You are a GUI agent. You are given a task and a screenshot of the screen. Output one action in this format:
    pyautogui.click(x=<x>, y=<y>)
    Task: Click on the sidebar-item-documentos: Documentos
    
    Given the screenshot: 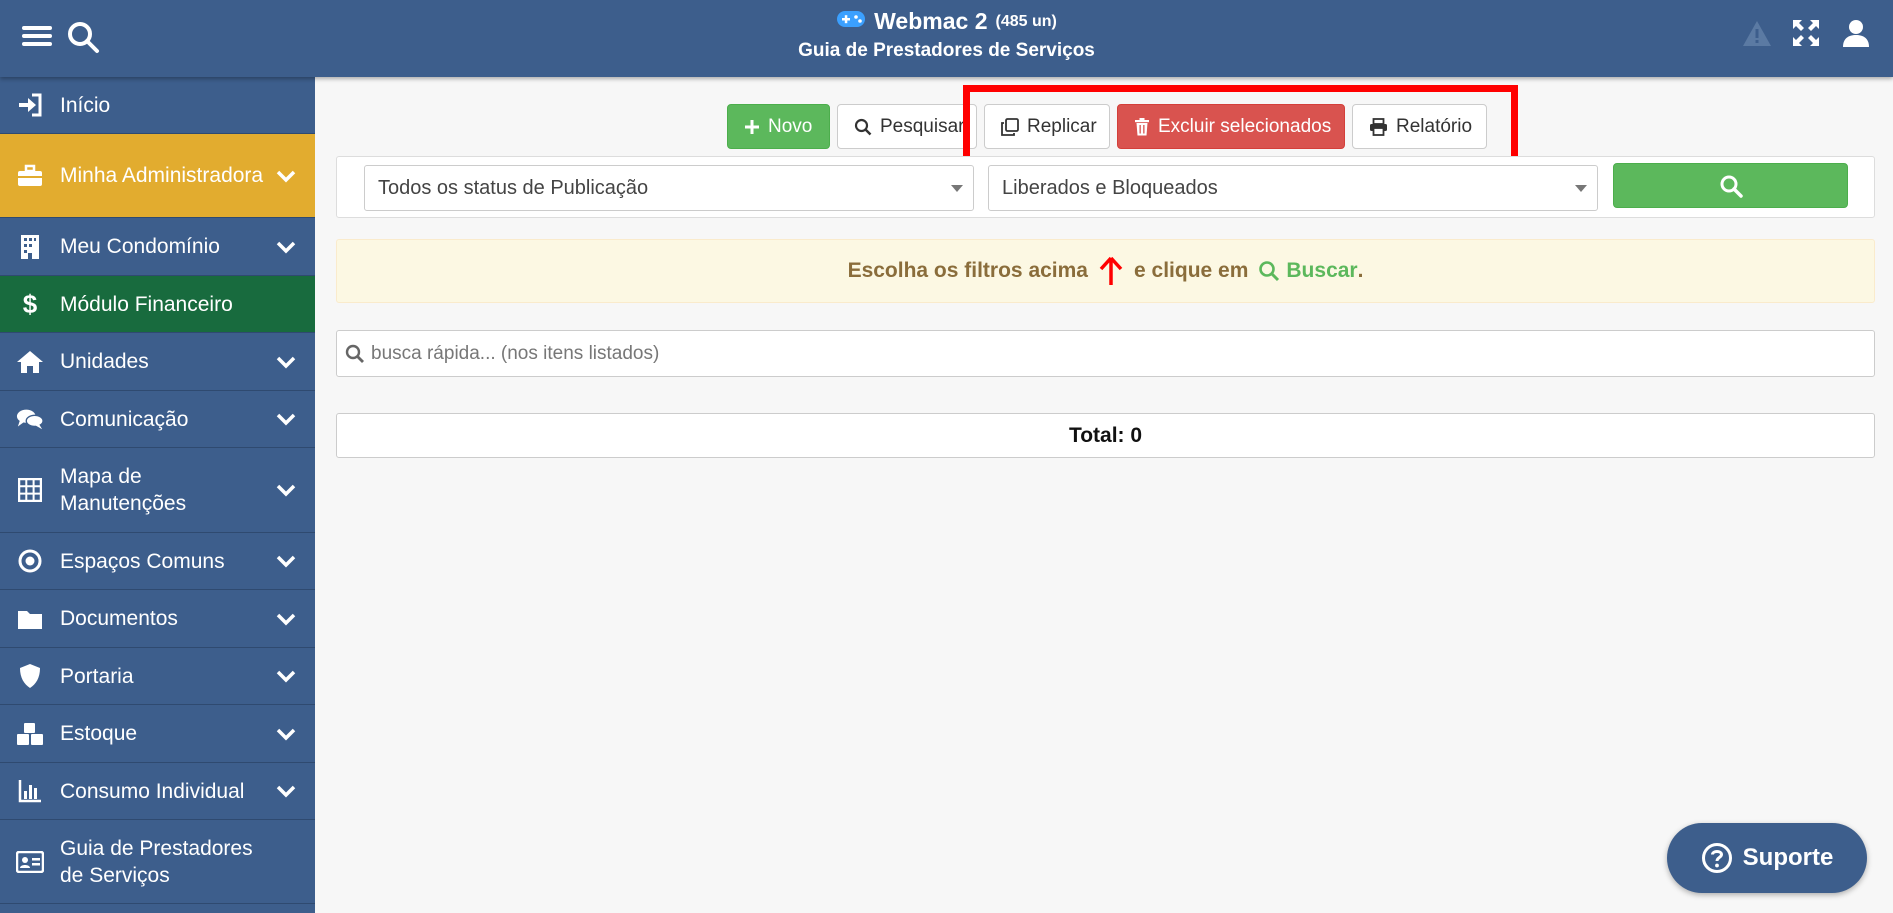 What is the action you would take?
    pyautogui.click(x=157, y=619)
    